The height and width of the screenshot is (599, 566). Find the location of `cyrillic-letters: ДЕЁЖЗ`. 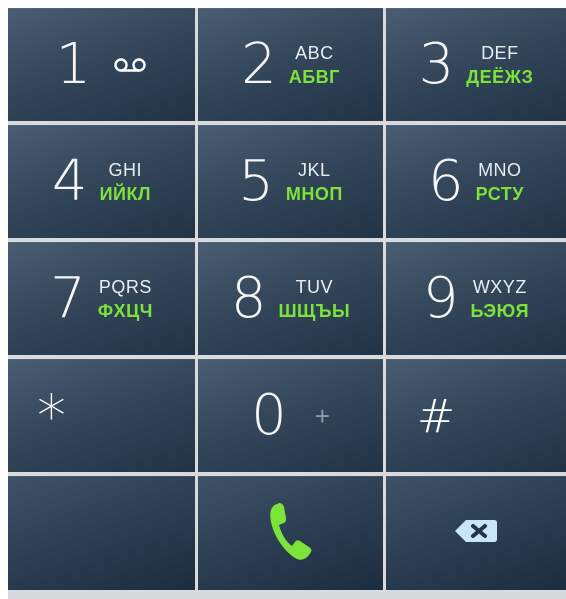

cyrillic-letters: ДЕЁЖЗ is located at coordinates (500, 76).